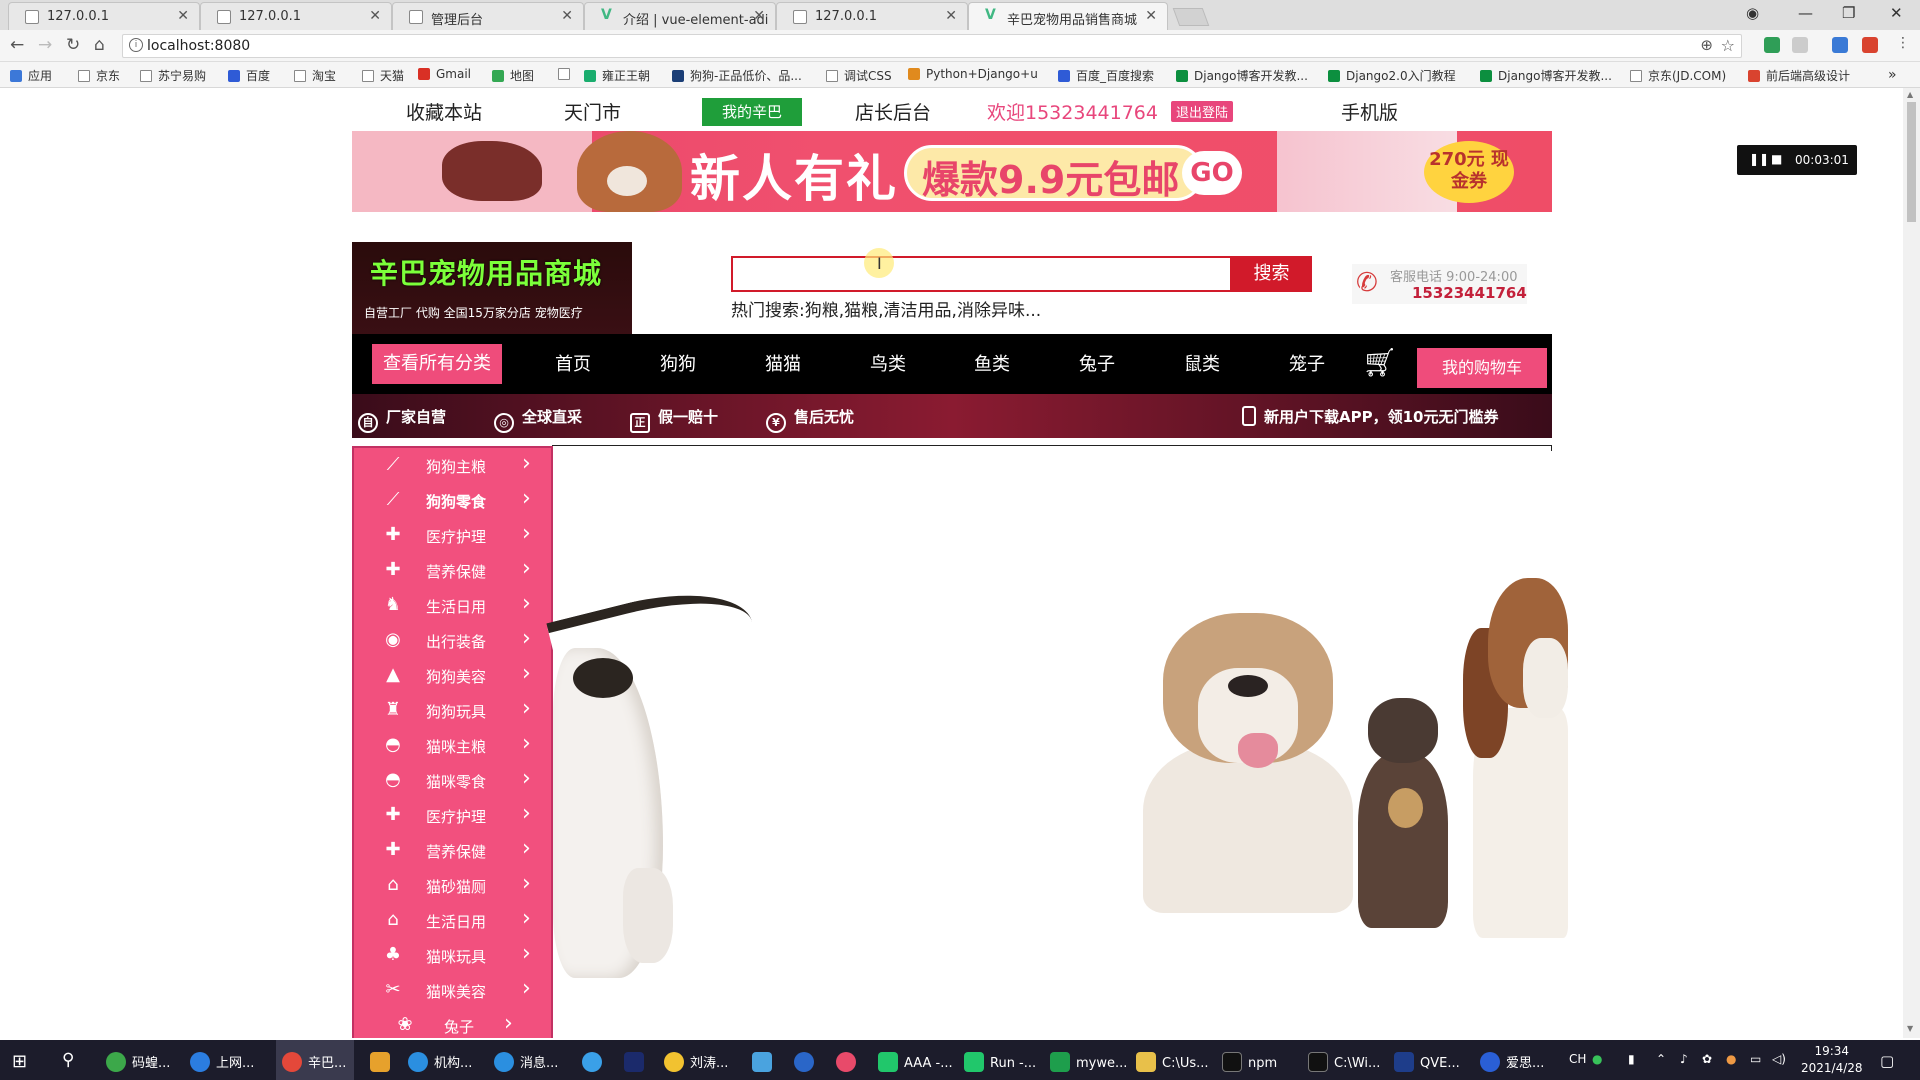  I want to click on bookmark: 苏宁易购, so click(173, 75).